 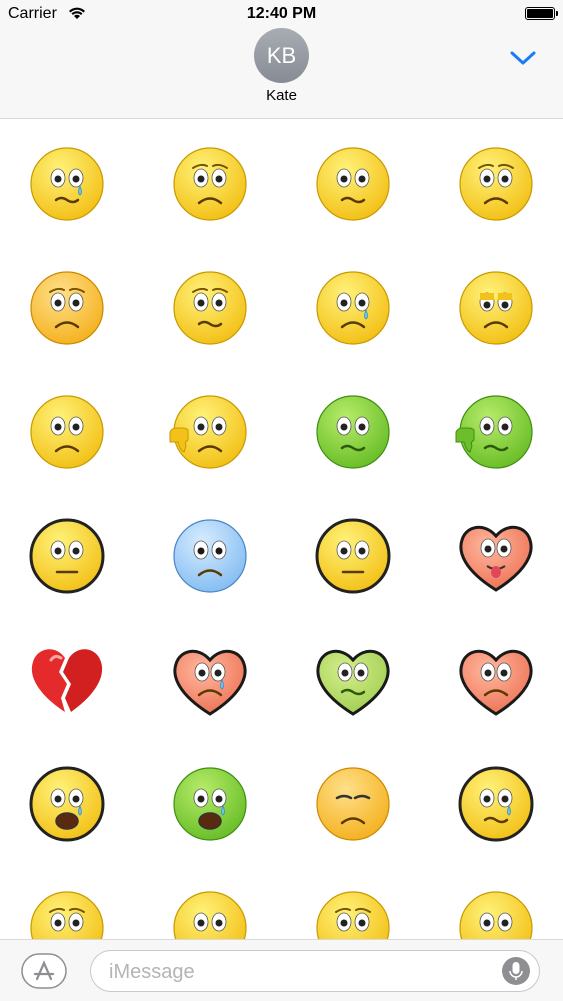 I want to click on pleading-face-sticker, so click(x=496, y=184).